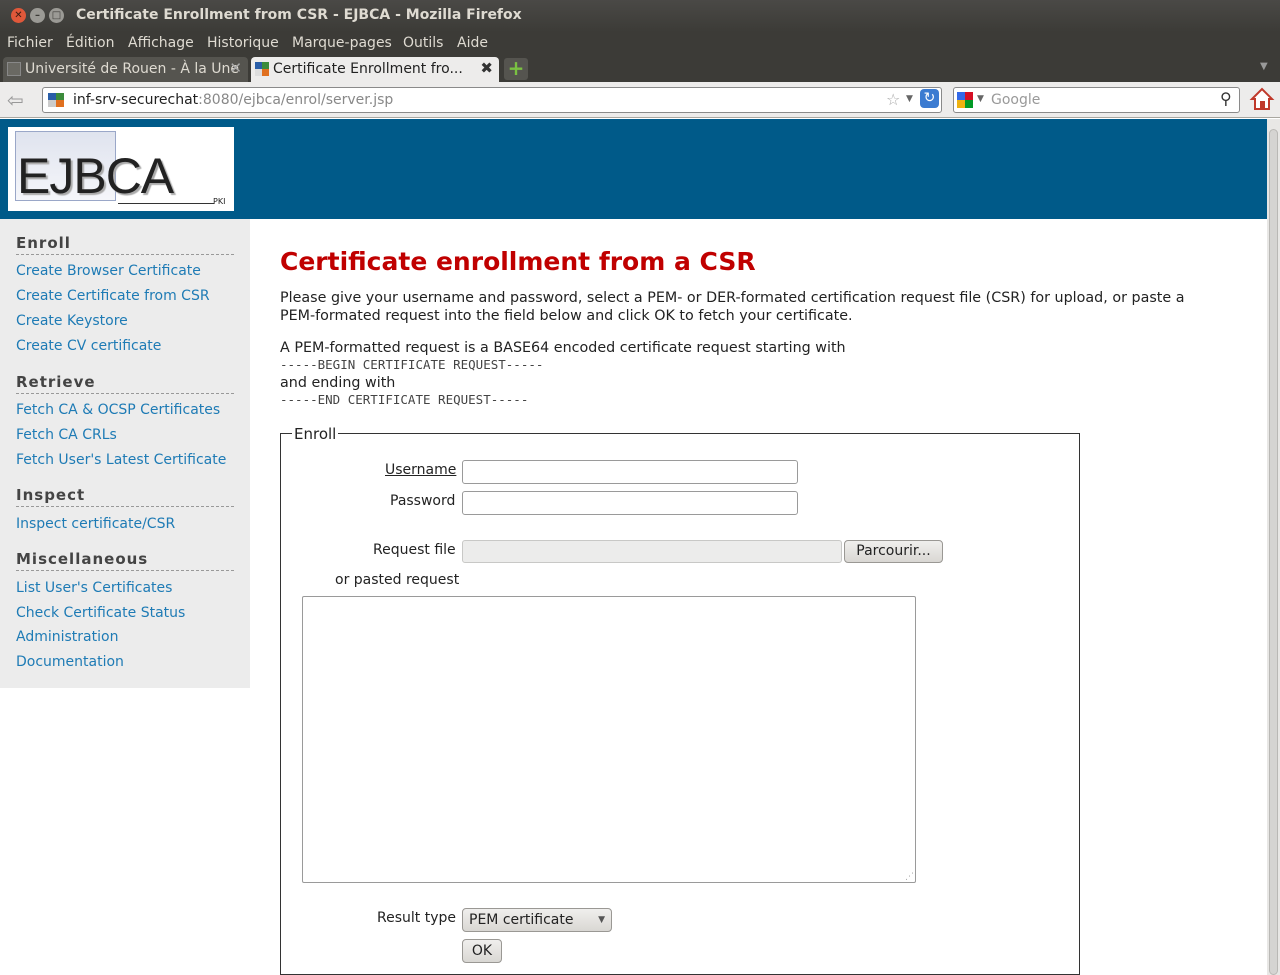 This screenshot has height=975, width=1280. I want to click on menu-fichier: Fichier, so click(30, 43).